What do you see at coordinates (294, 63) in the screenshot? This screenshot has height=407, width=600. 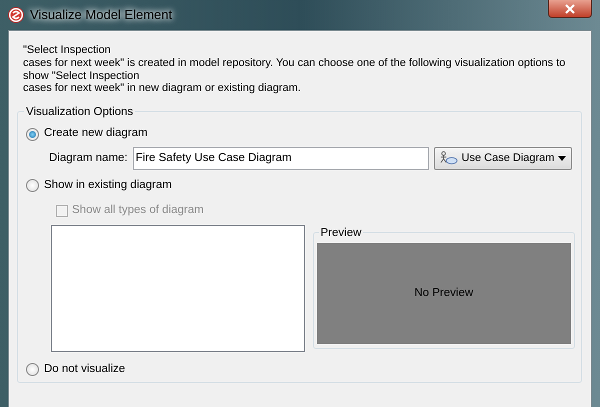 I see `message-text: cases for next week" is created in model repository. You can choose one of the following visualization options to` at bounding box center [294, 63].